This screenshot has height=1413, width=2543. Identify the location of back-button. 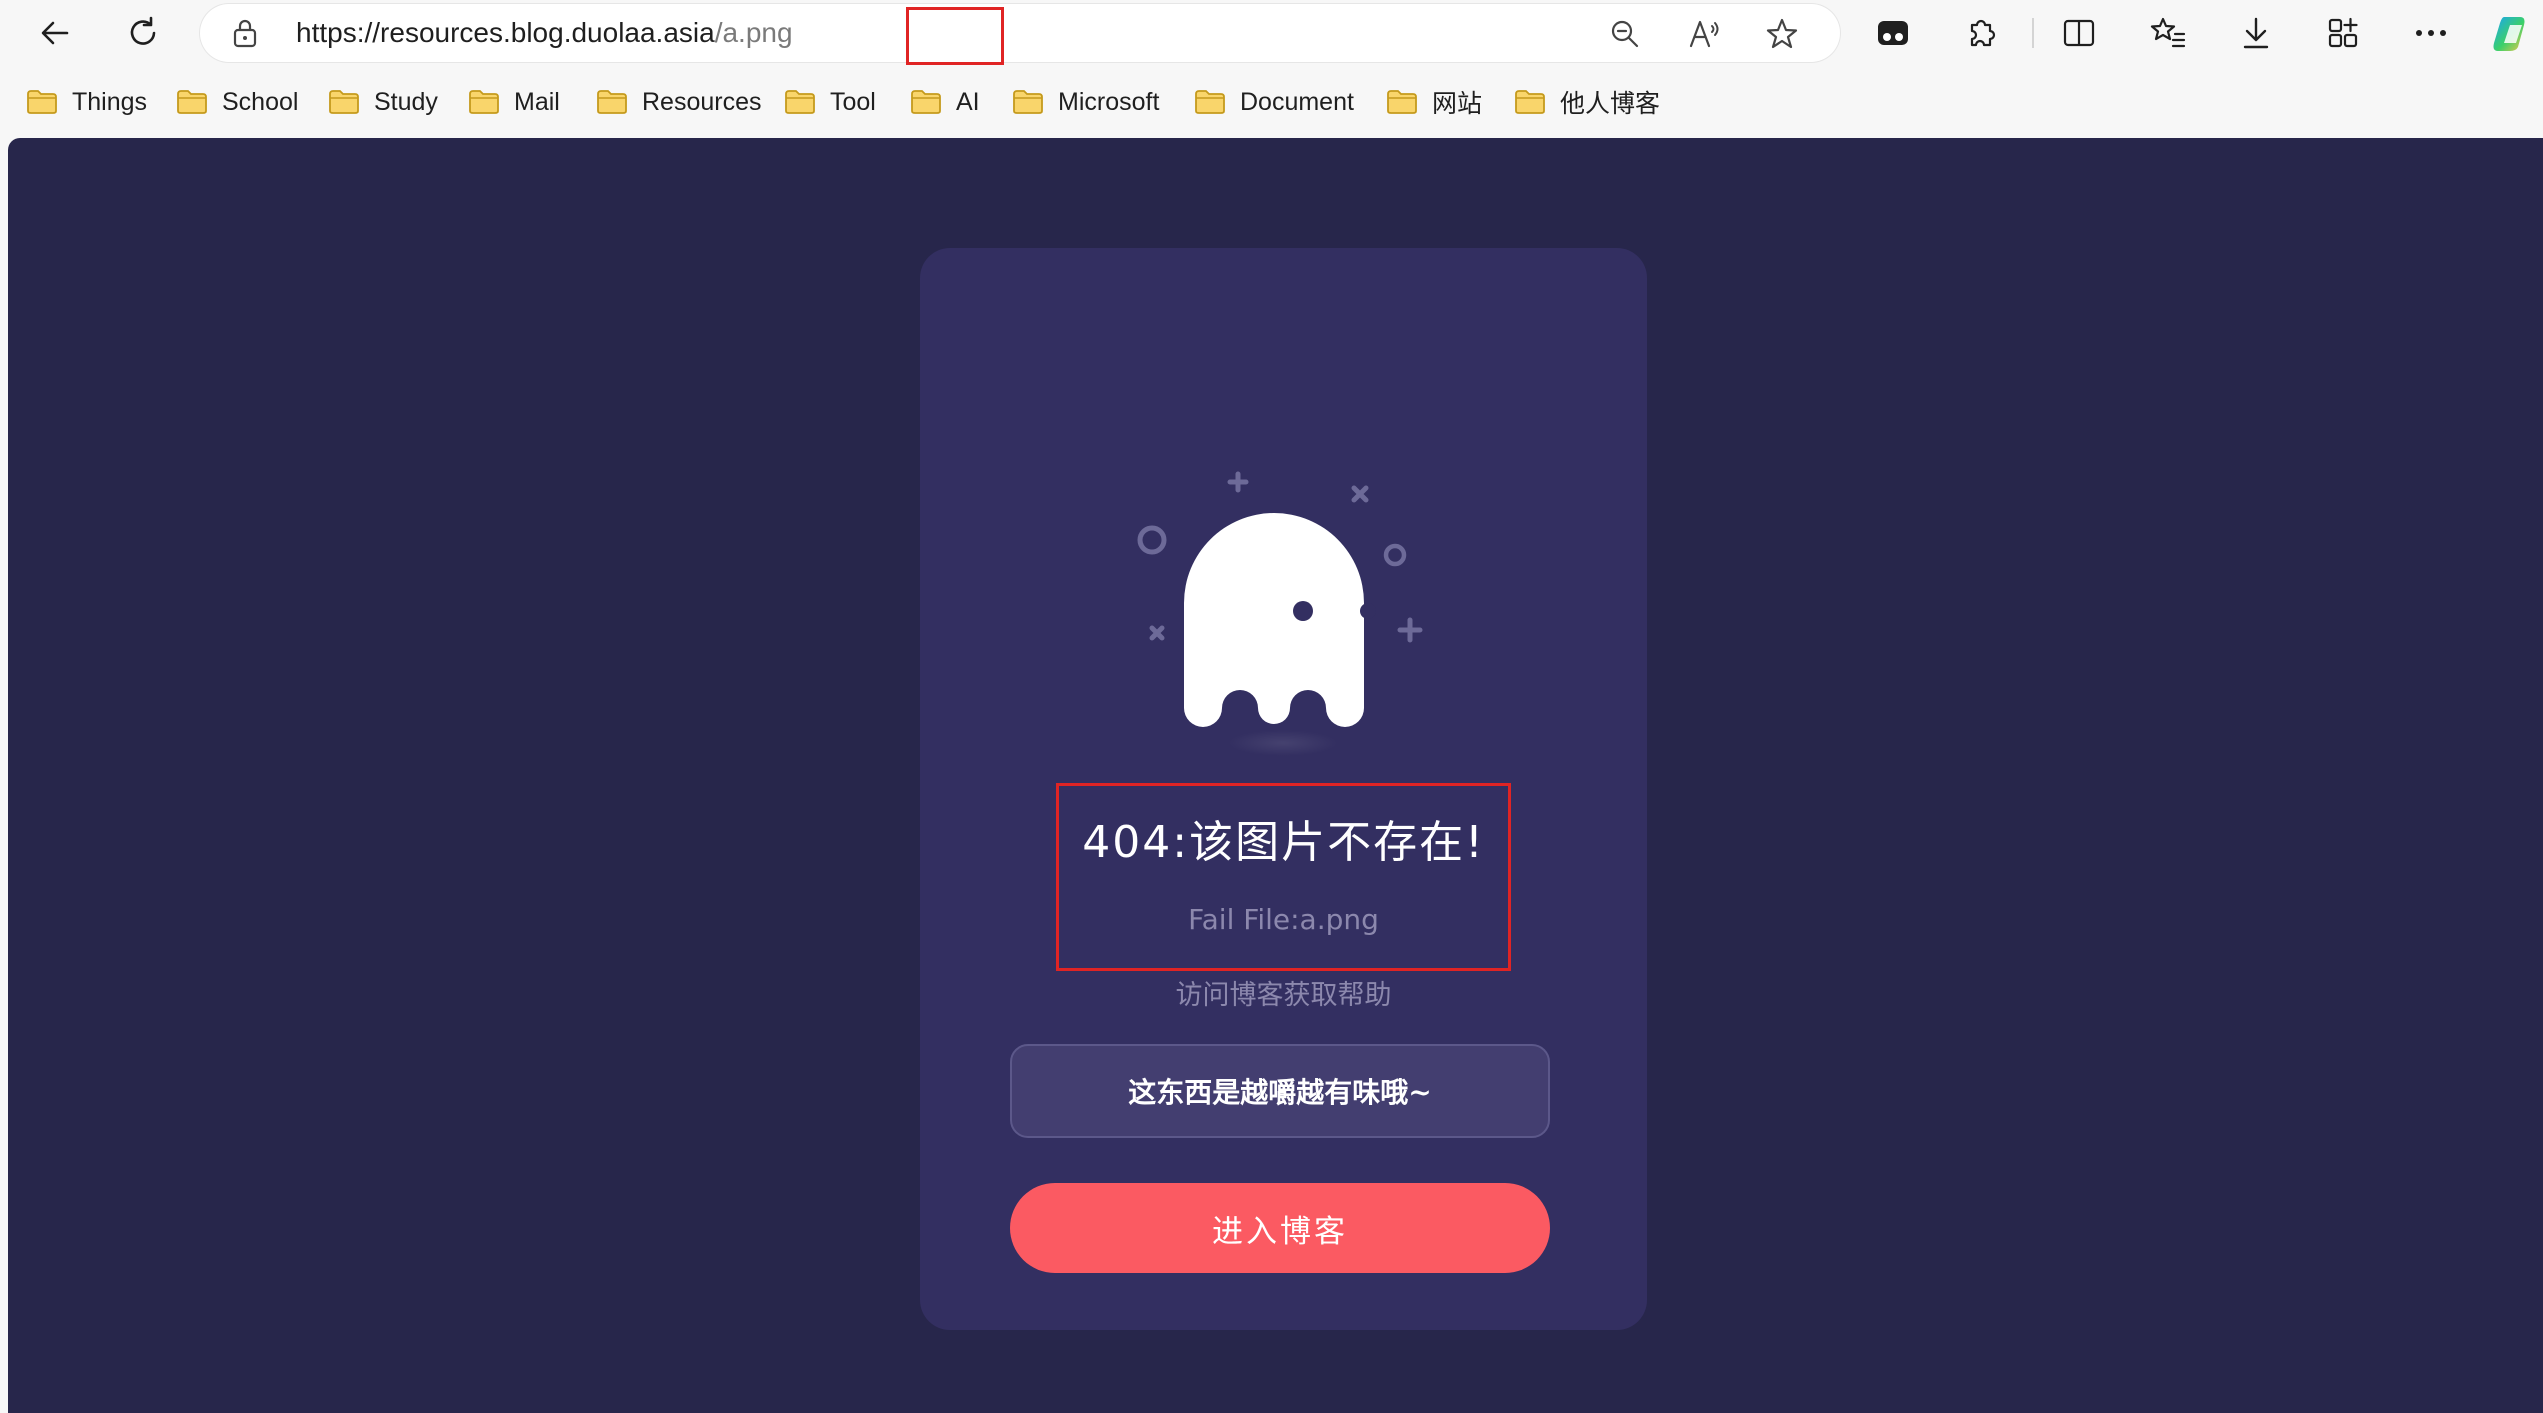
(55, 33).